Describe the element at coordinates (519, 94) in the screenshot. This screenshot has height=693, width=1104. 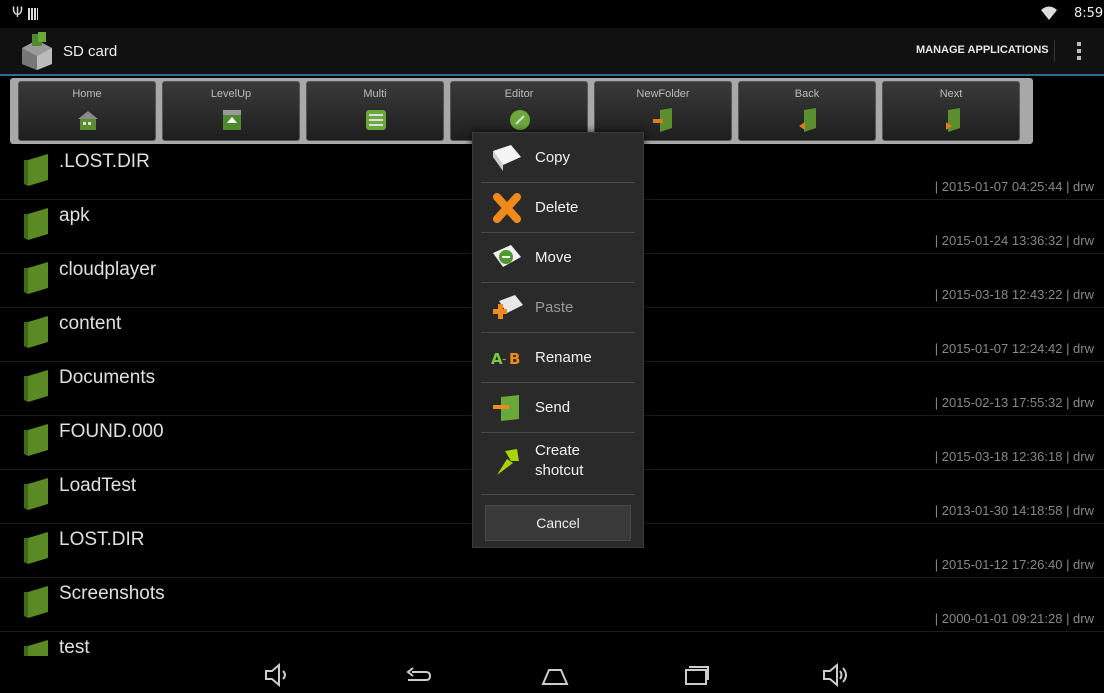
I see `editor-button-label: Editor` at that location.